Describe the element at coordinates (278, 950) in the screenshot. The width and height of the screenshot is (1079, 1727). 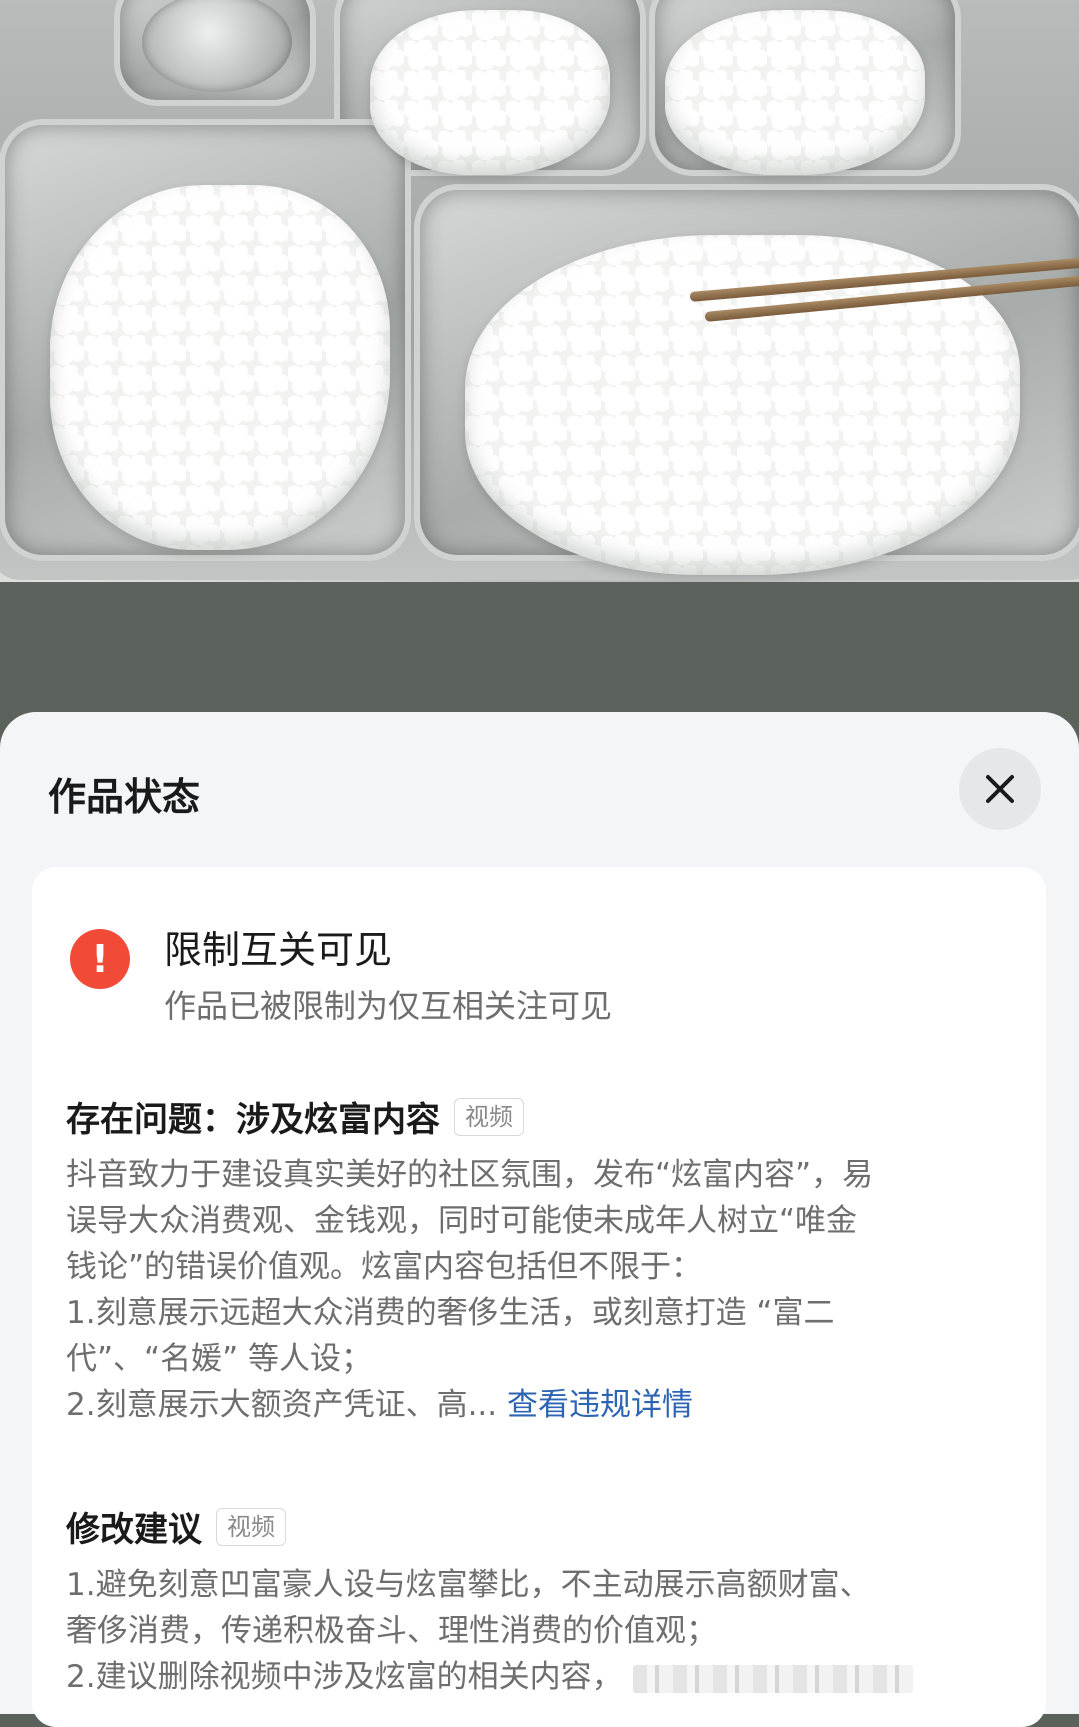
I see `status-title: 限制互关可见` at that location.